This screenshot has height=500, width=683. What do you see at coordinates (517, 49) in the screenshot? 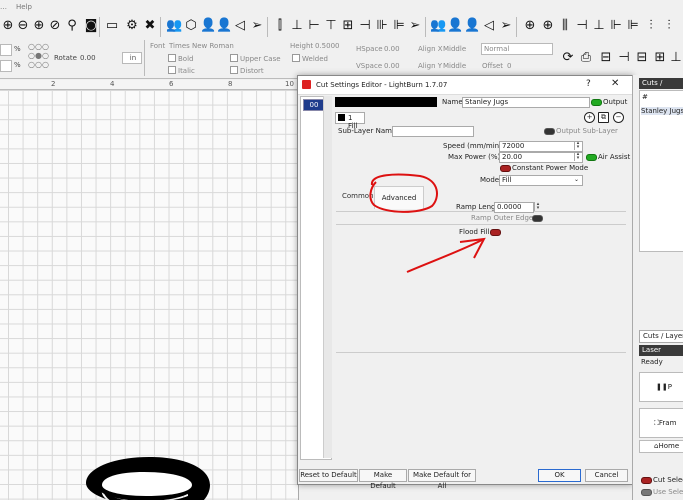
I see `normal-select: Normal` at bounding box center [517, 49].